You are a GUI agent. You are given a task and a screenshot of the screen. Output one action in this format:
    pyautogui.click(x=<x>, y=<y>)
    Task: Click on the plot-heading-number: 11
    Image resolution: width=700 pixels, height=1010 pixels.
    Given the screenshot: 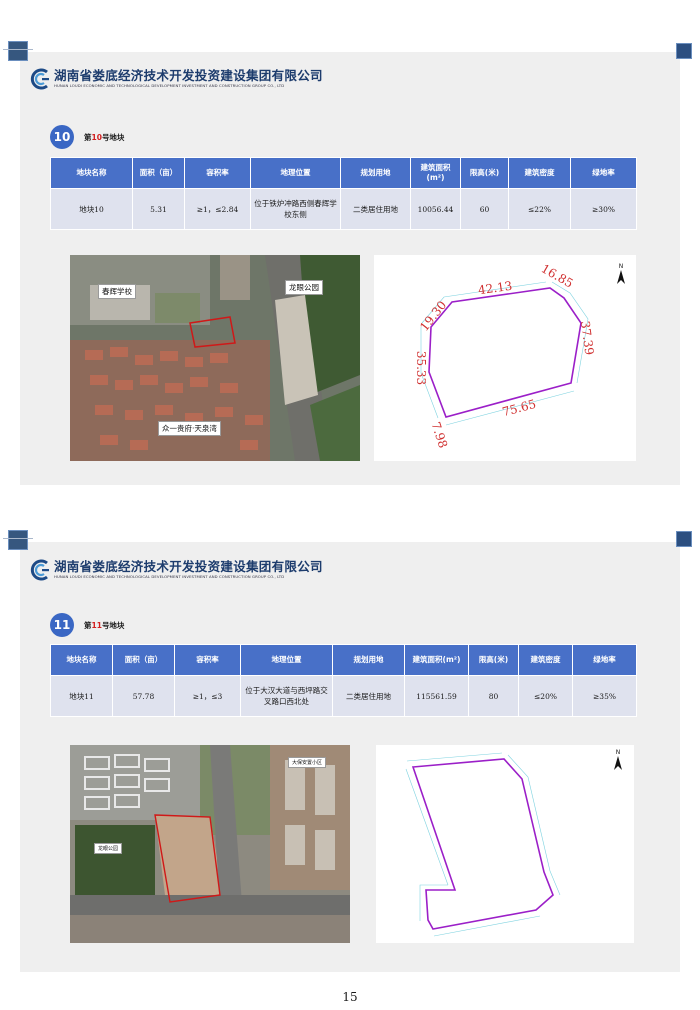 What is the action you would take?
    pyautogui.click(x=96, y=625)
    